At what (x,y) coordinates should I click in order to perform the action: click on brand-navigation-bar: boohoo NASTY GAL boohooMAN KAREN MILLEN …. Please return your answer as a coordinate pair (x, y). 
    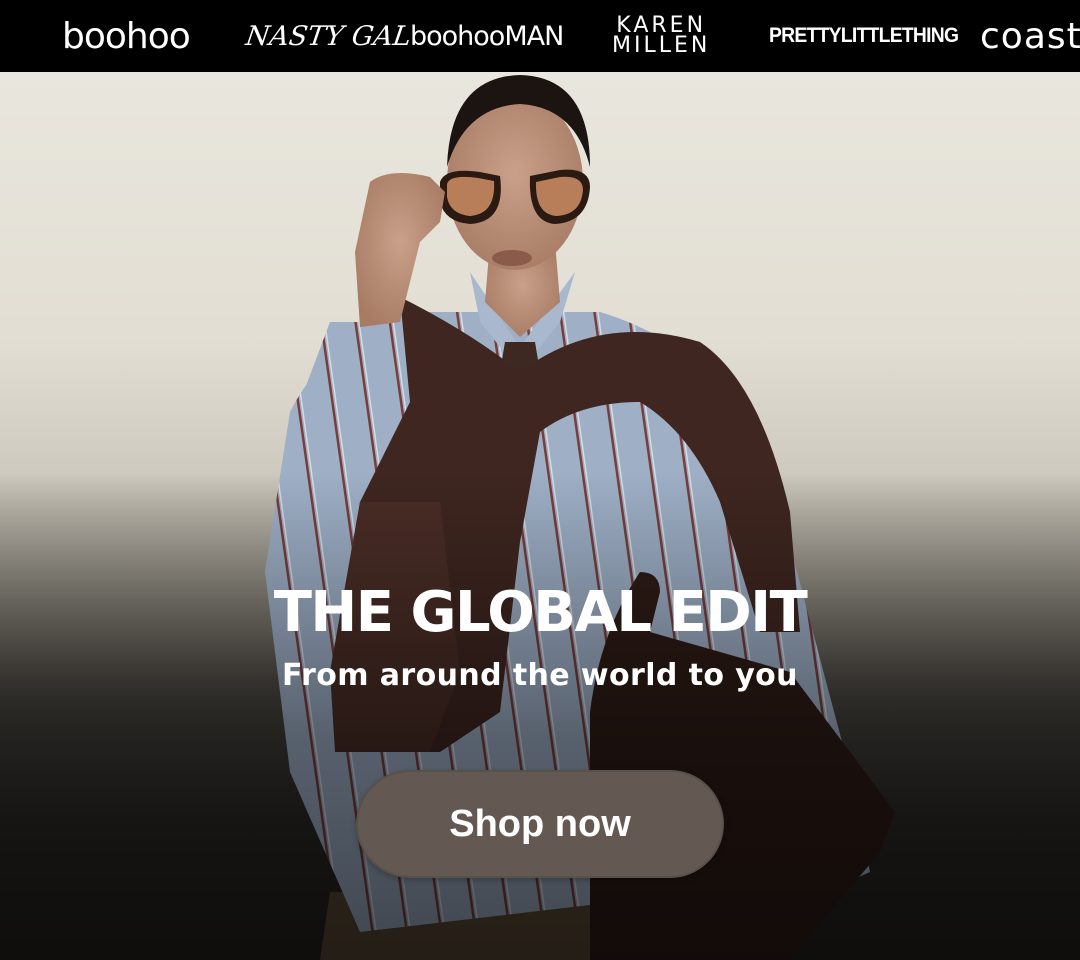
    Looking at the image, I should click on (540, 36).